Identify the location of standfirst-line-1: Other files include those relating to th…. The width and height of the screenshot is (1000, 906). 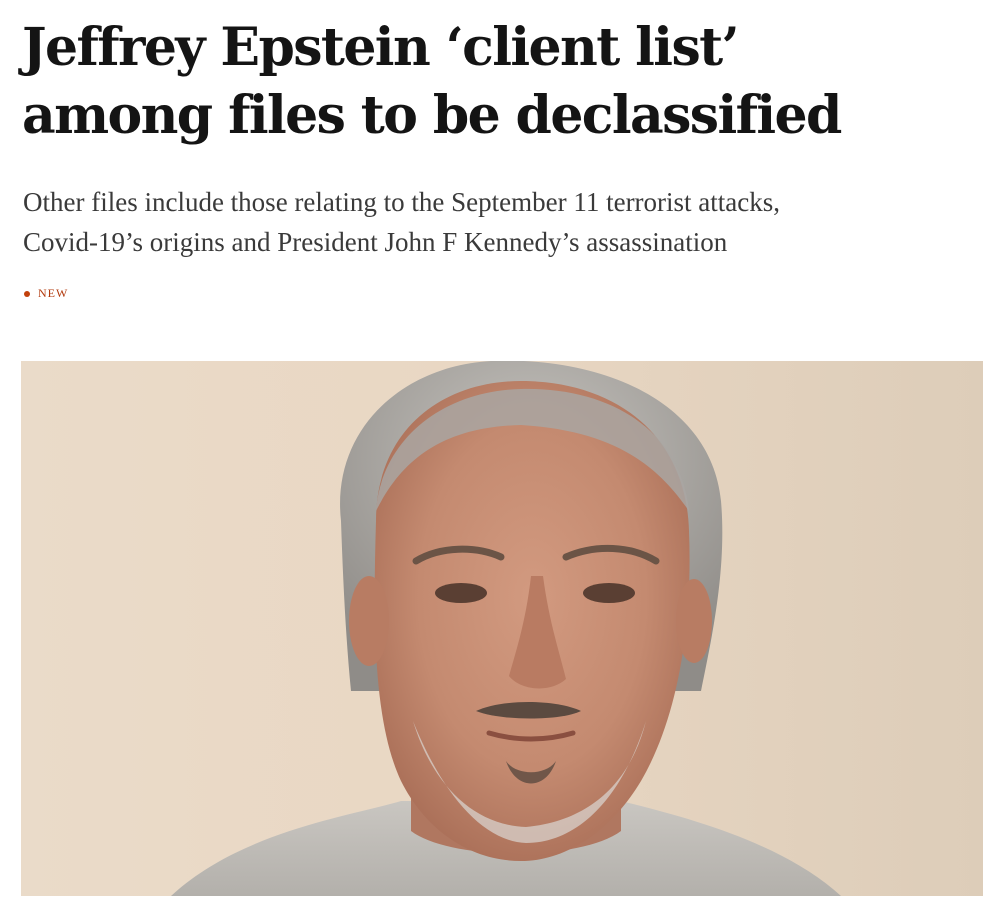
(402, 202).